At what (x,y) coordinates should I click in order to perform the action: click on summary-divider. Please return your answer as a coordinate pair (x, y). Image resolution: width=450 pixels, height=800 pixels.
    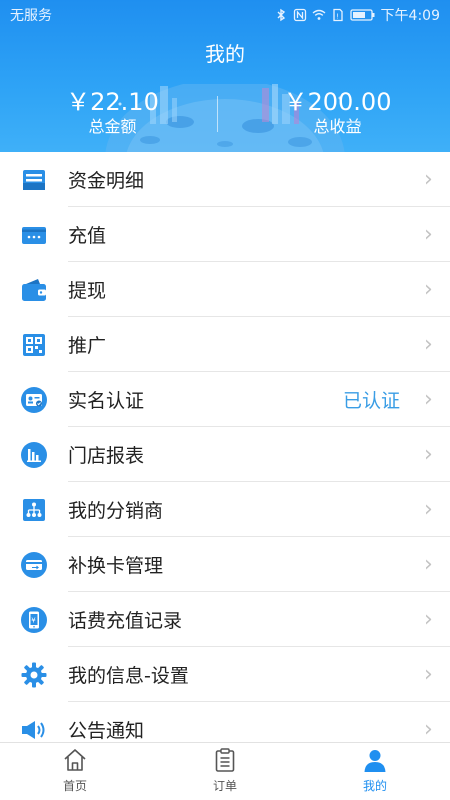
    Looking at the image, I should click on (217, 114).